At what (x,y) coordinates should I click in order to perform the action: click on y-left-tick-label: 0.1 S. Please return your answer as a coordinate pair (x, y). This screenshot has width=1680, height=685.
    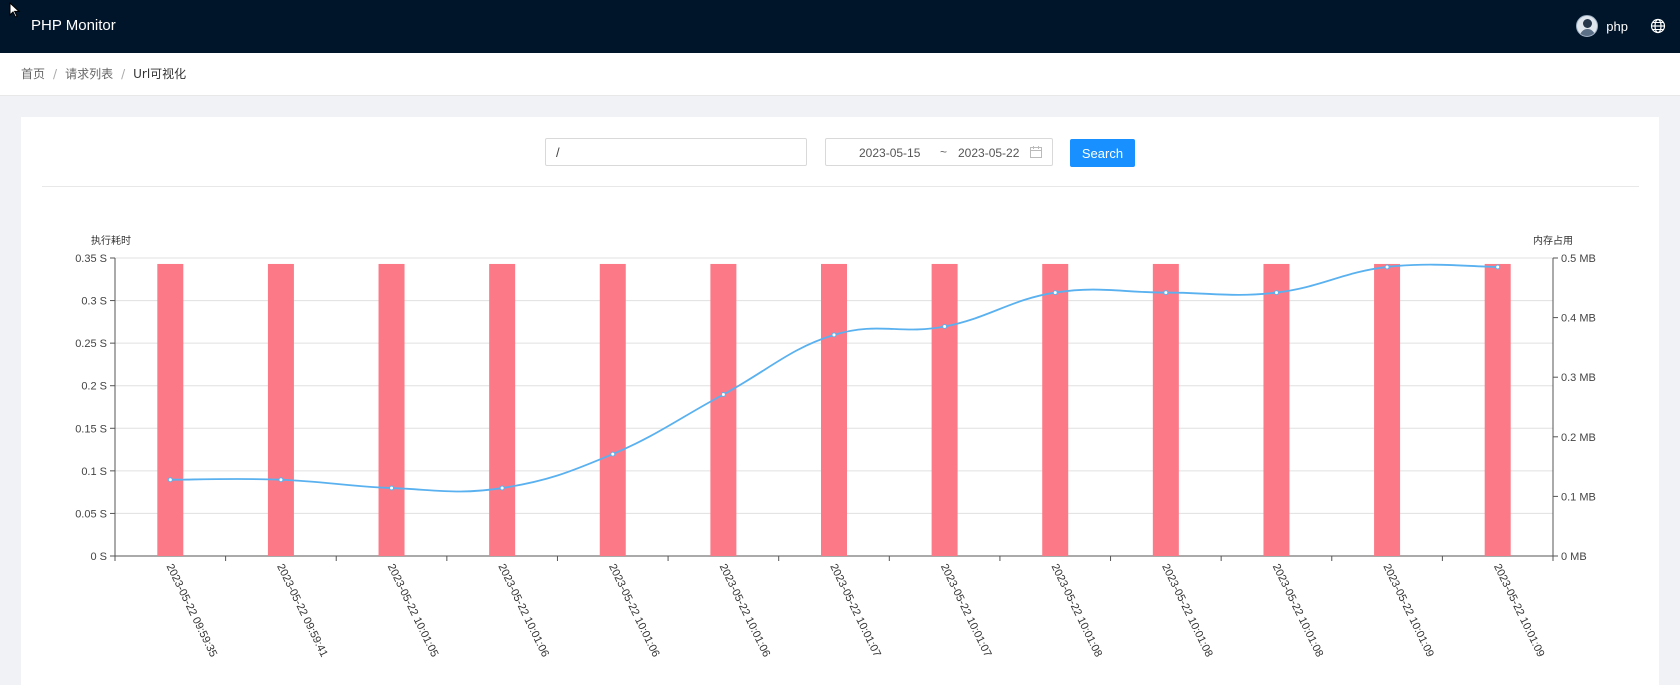
    Looking at the image, I should click on (94, 472).